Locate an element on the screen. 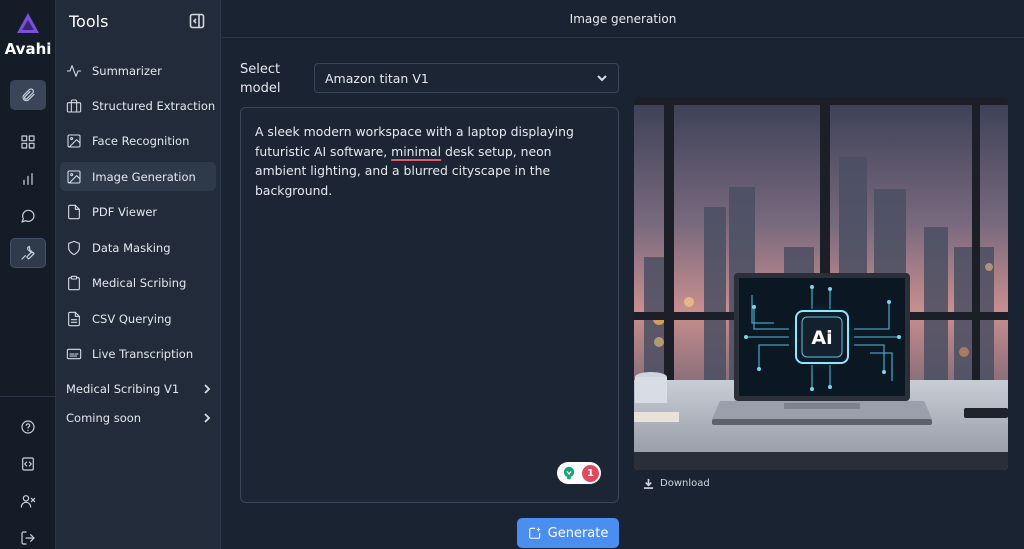 The image size is (1024, 549). wrench-icon is located at coordinates (28, 252).